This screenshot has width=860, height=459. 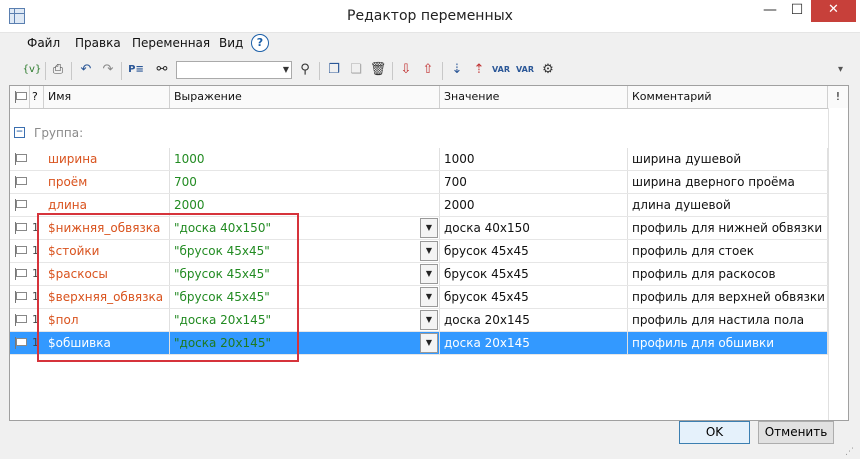 I want to click on header-flag-cell, so click(x=20, y=97).